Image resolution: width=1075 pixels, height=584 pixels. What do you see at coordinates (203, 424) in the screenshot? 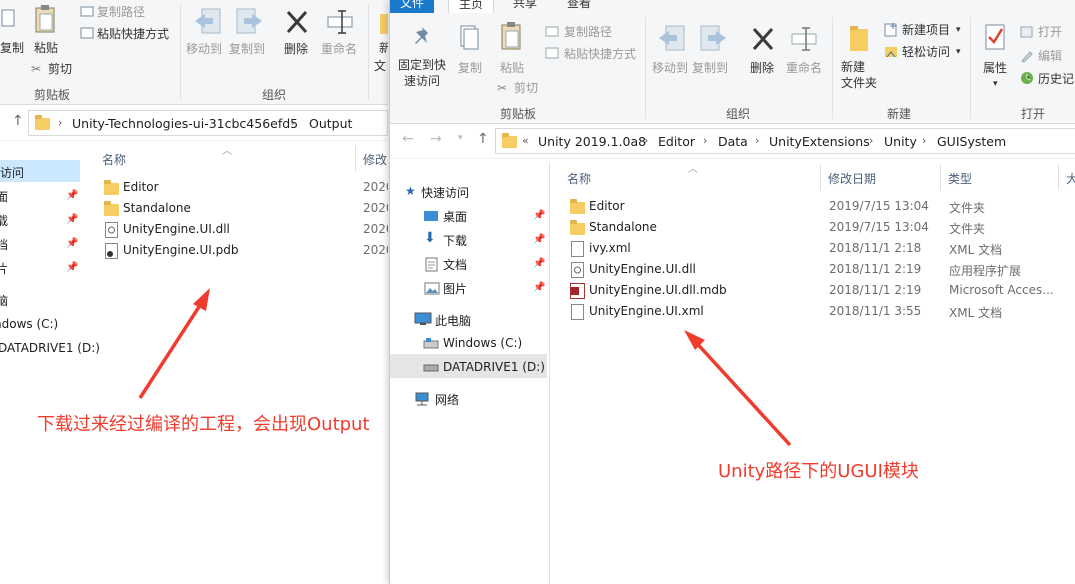
I see `annotation-text-left: 下载过来经过编译的工程，会出现Output` at bounding box center [203, 424].